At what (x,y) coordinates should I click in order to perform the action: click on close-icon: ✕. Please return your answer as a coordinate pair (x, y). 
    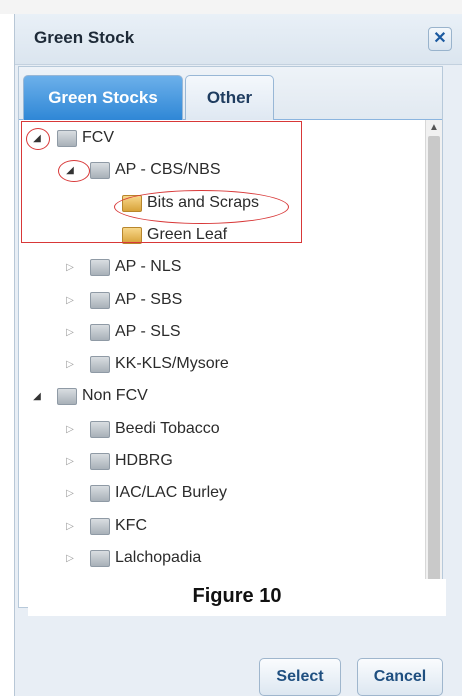
    Looking at the image, I should click on (440, 38).